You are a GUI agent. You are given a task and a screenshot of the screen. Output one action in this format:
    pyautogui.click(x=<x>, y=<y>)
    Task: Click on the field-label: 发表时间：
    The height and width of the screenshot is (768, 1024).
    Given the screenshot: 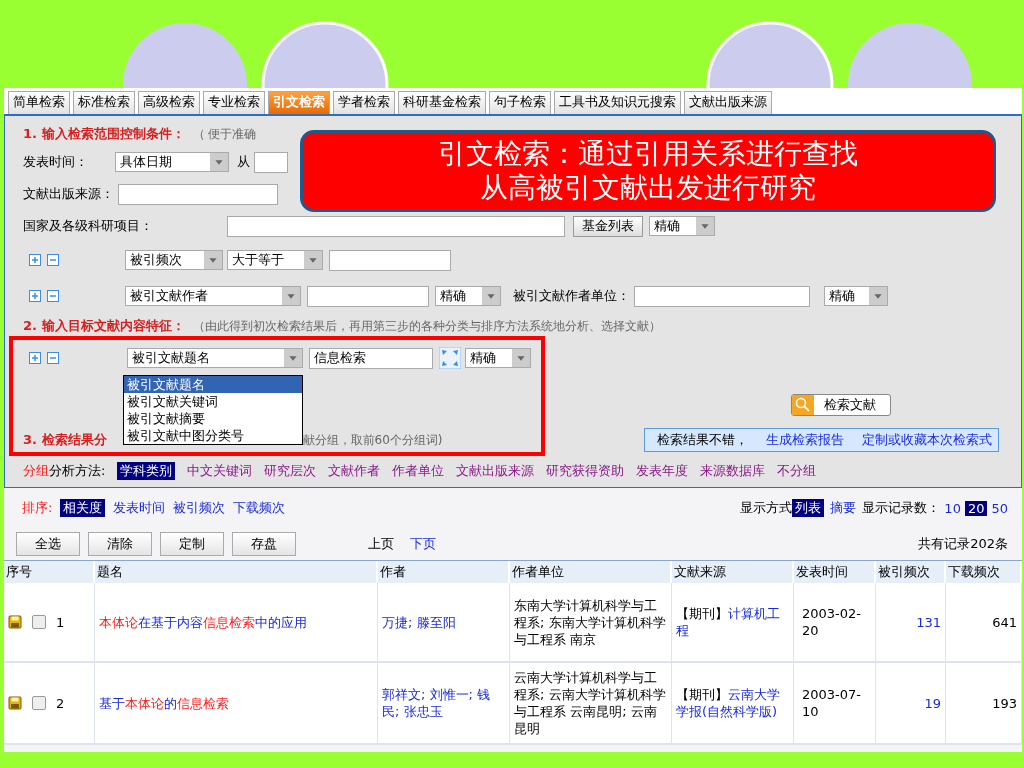 What is the action you would take?
    pyautogui.click(x=56, y=162)
    